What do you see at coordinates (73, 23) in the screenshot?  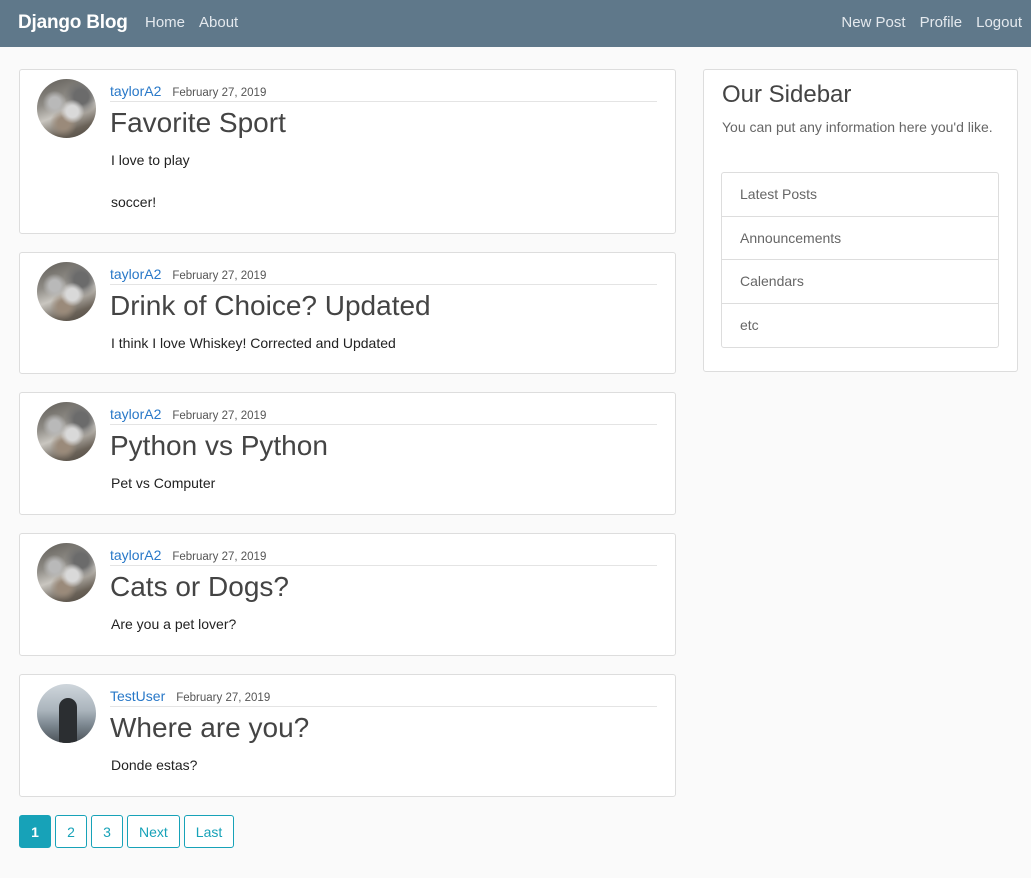 I see `brand-link: Django Blog` at bounding box center [73, 23].